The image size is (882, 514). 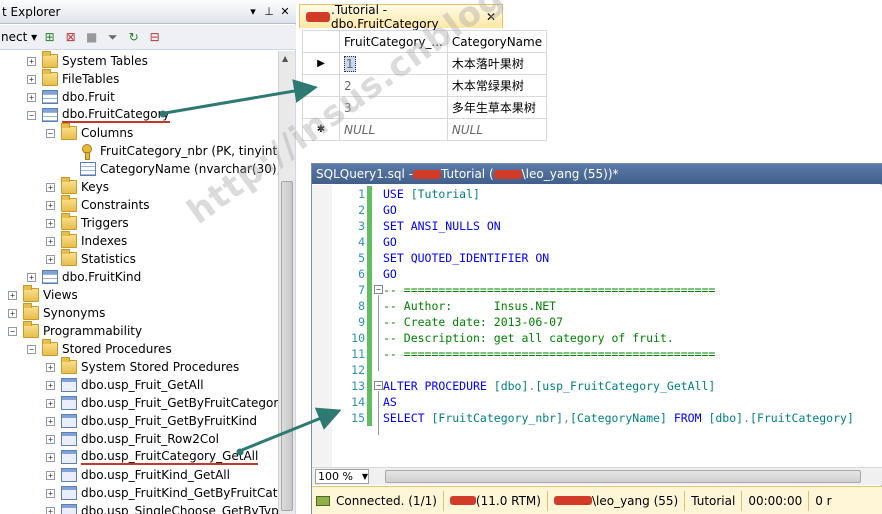 What do you see at coordinates (442, 226) in the screenshot?
I see `code-line: SET ANSI_NULLS ON` at bounding box center [442, 226].